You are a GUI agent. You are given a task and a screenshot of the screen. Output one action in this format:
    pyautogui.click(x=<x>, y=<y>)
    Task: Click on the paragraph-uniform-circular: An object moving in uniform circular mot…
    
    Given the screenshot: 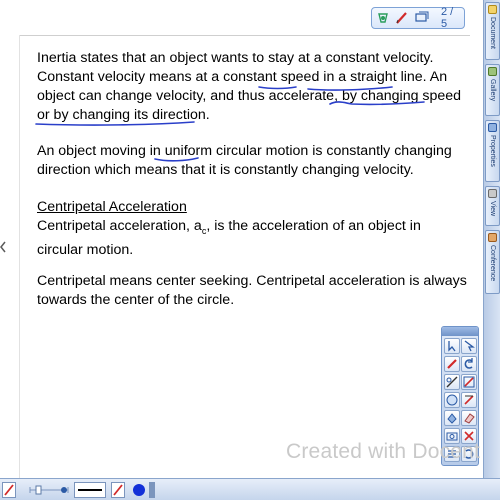 What is the action you would take?
    pyautogui.click(x=244, y=160)
    